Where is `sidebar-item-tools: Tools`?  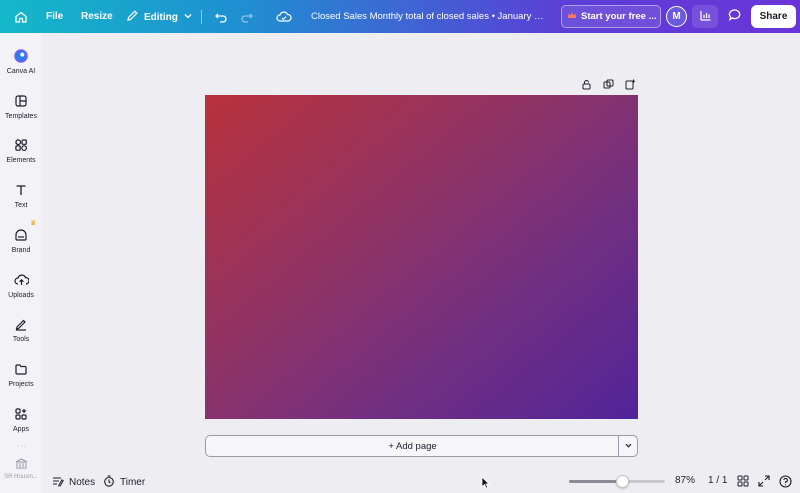
sidebar-item-tools: Tools is located at coordinates (21, 329).